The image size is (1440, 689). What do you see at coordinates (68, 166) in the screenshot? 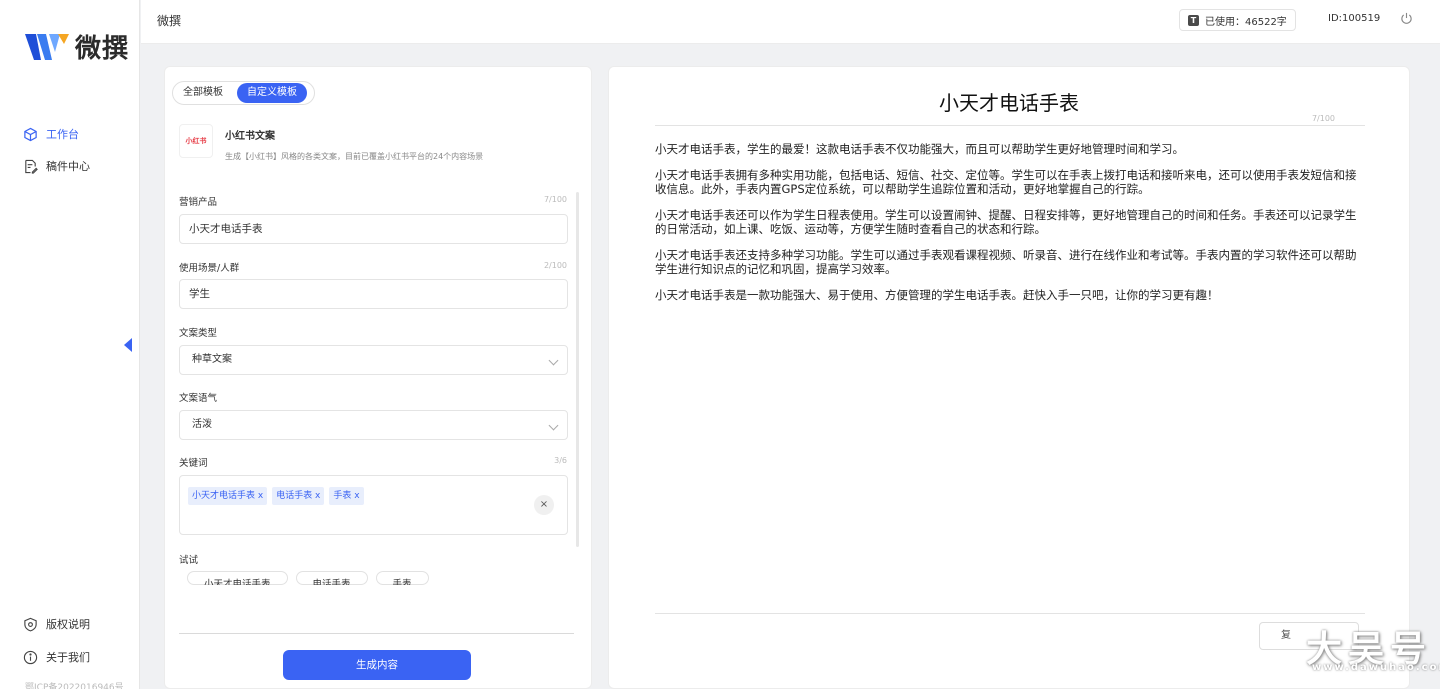
I see `sidebar-item-label: 稿件中心` at bounding box center [68, 166].